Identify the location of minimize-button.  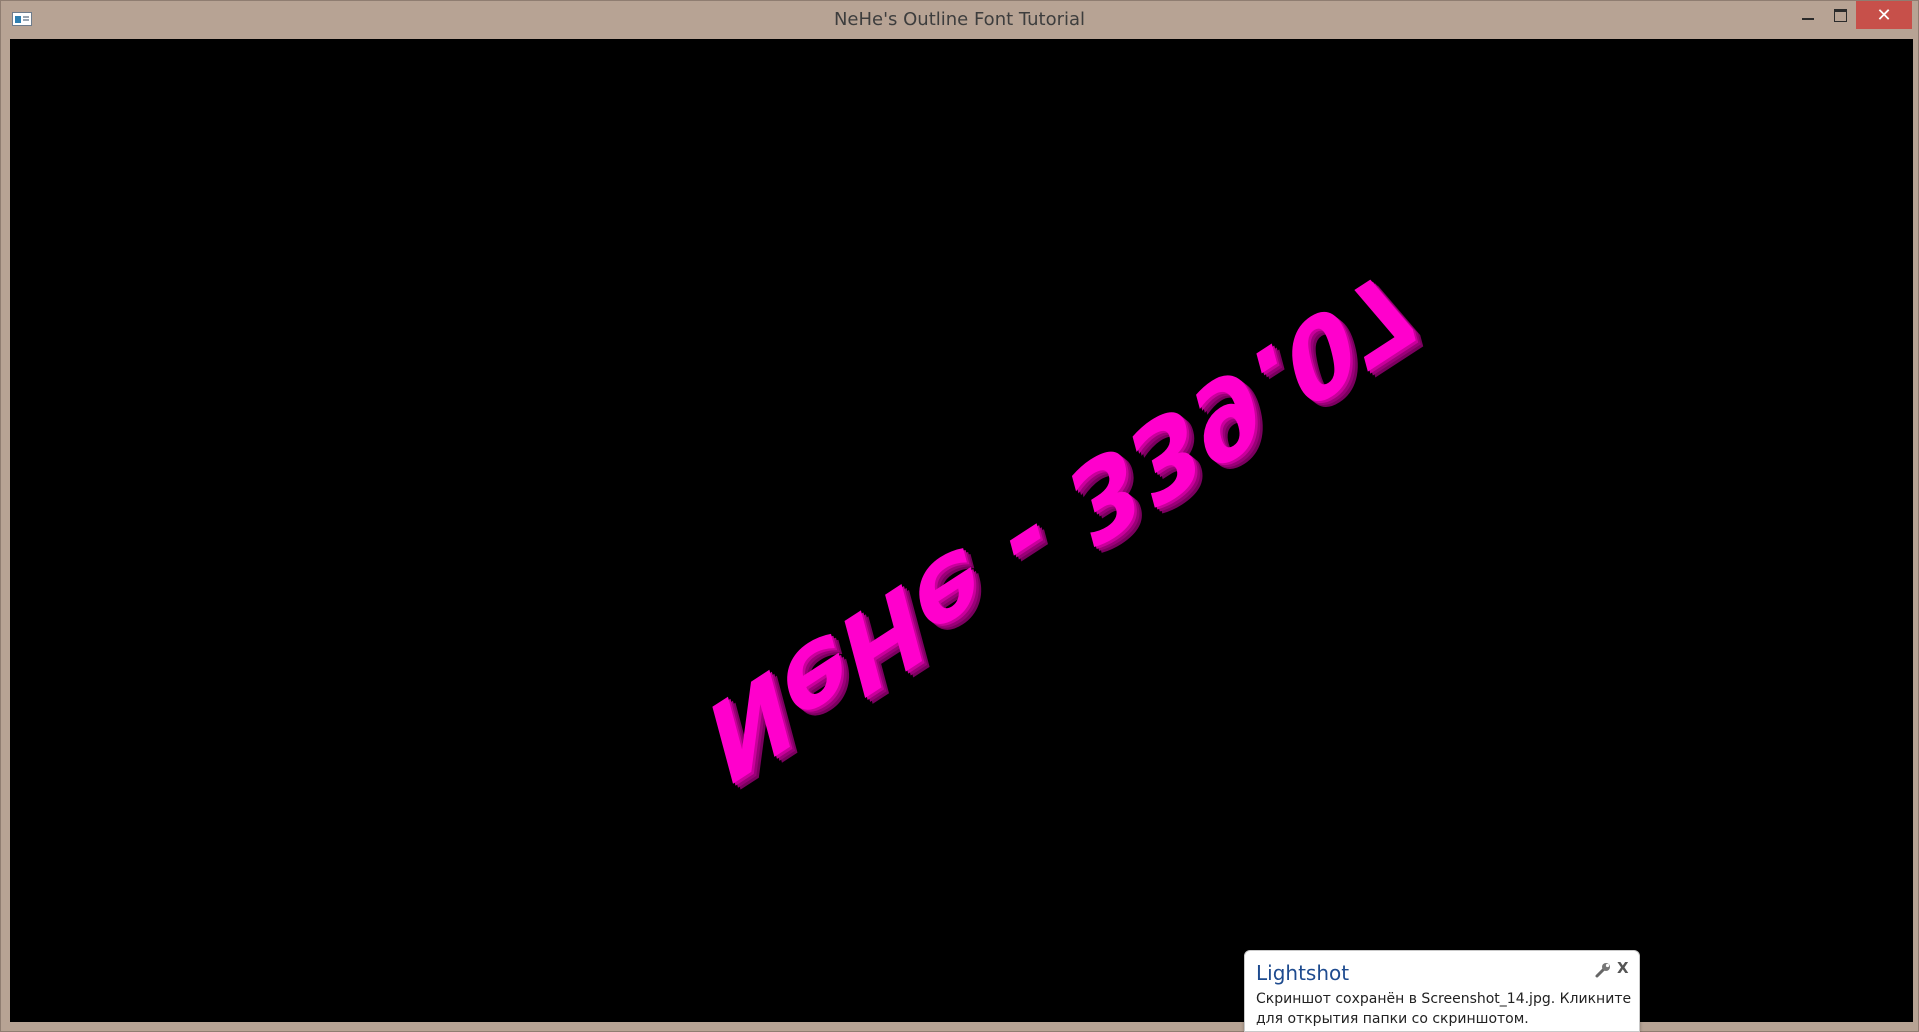
(1808, 15).